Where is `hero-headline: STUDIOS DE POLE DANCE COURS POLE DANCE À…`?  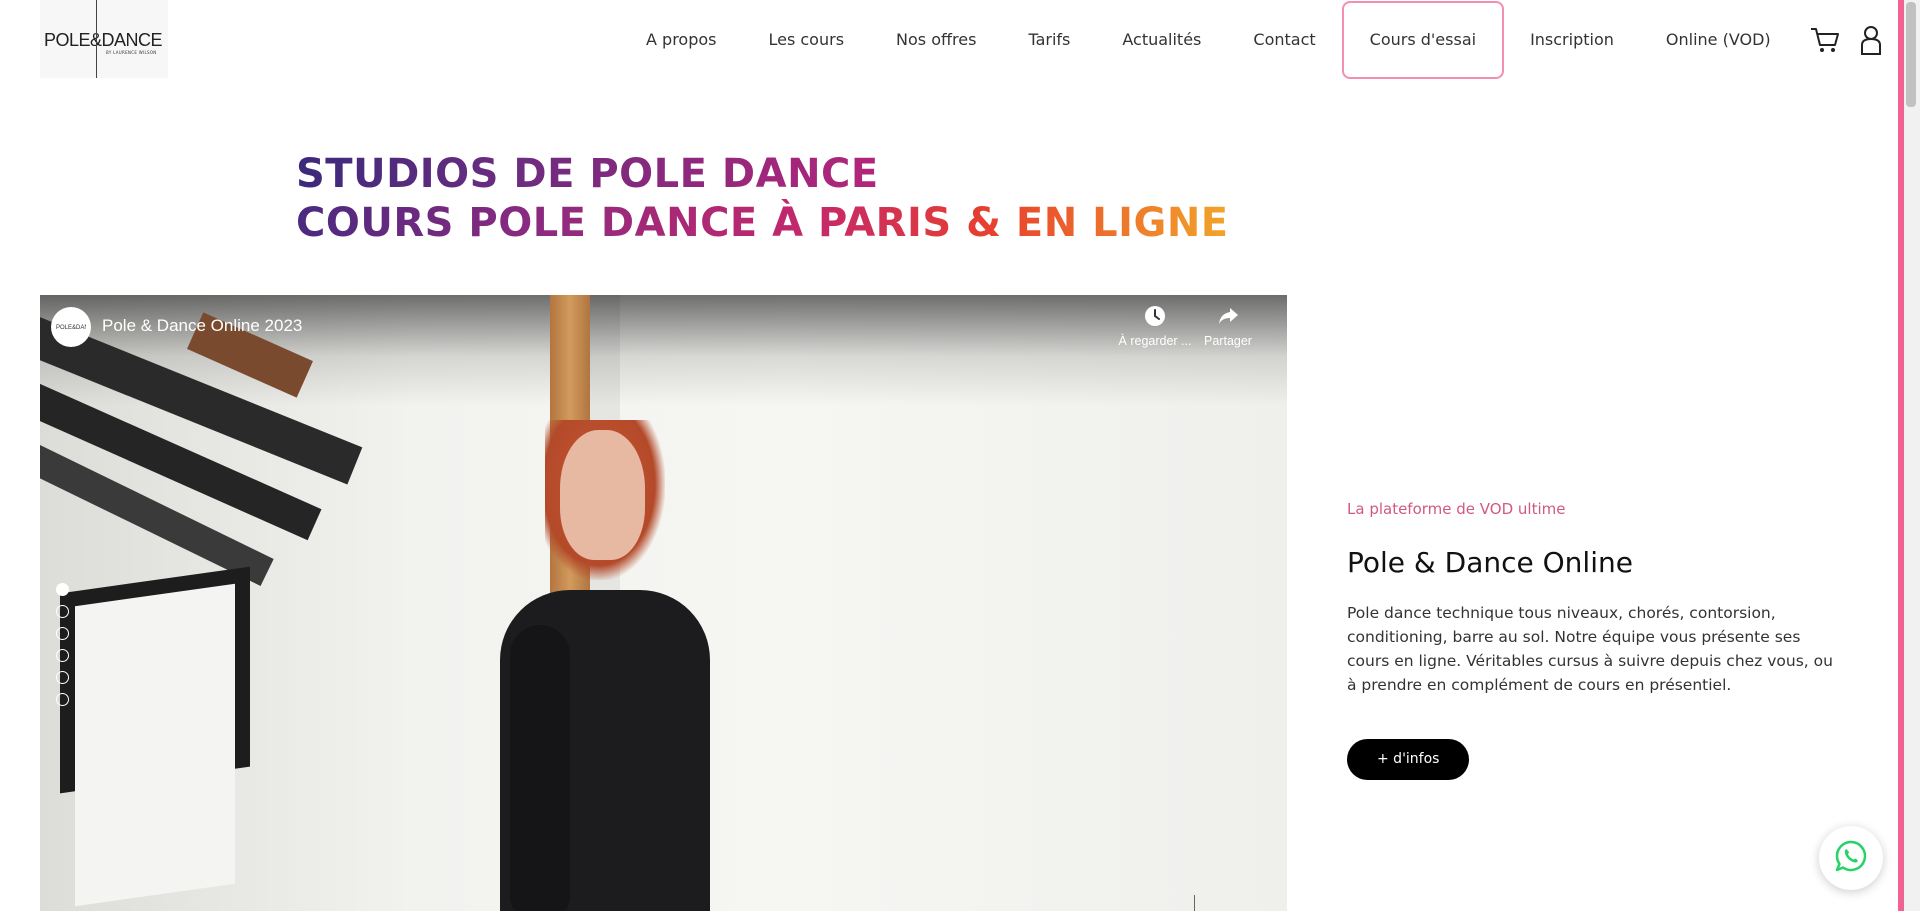
hero-headline: STUDIOS DE POLE DANCE COURS POLE DANCE À… is located at coordinates (762, 199).